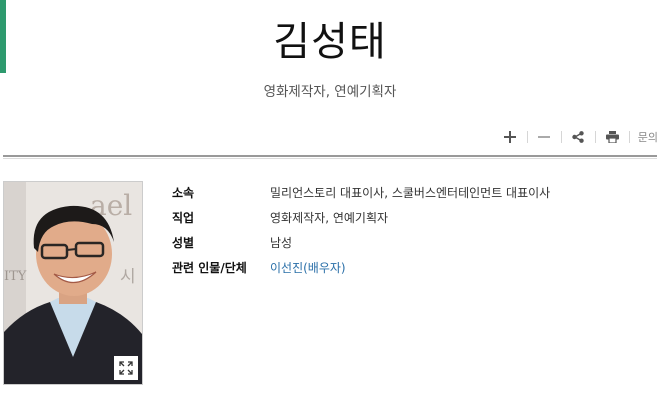 This screenshot has width=660, height=400. I want to click on info-value: 밀리언스토리 대표이사, 스쿨버스엔터테인먼트 대표이사, so click(410, 193).